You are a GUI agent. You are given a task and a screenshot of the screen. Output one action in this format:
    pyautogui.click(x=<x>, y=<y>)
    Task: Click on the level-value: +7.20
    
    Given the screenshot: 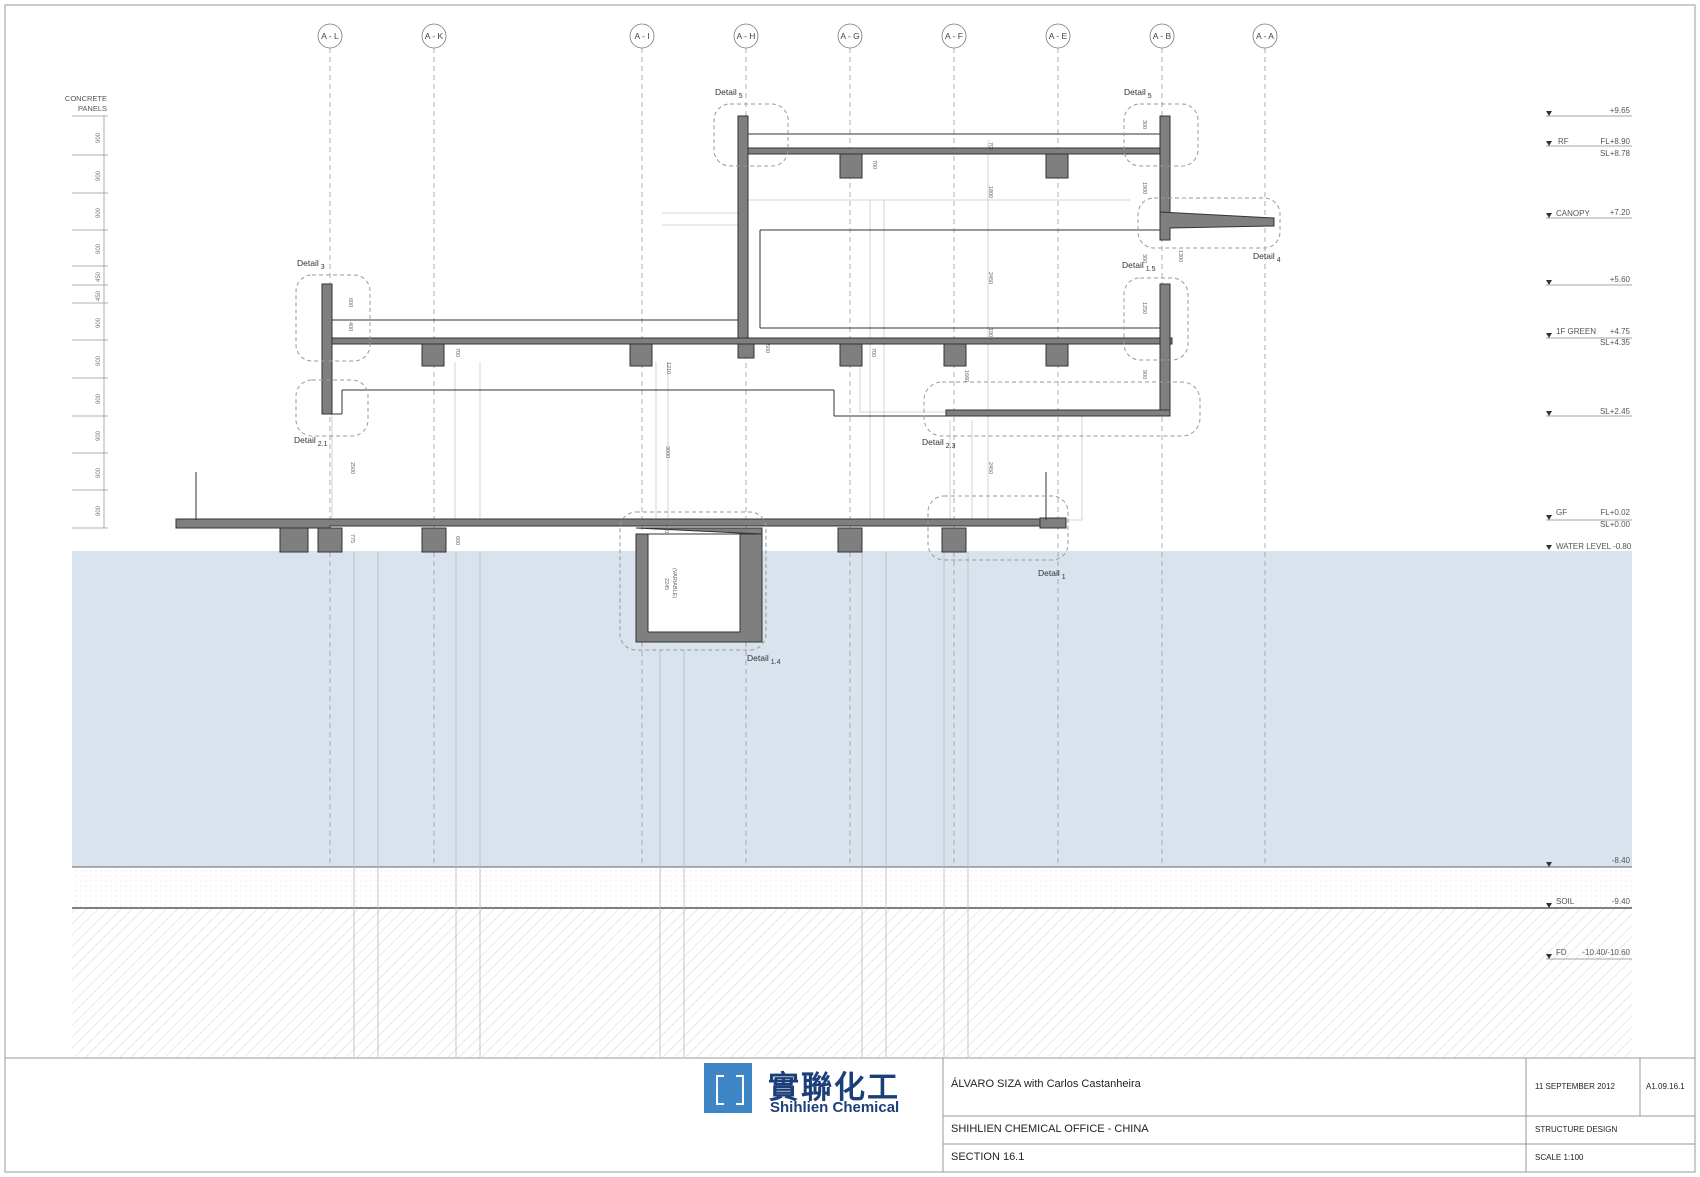 What is the action you would take?
    pyautogui.click(x=1620, y=212)
    